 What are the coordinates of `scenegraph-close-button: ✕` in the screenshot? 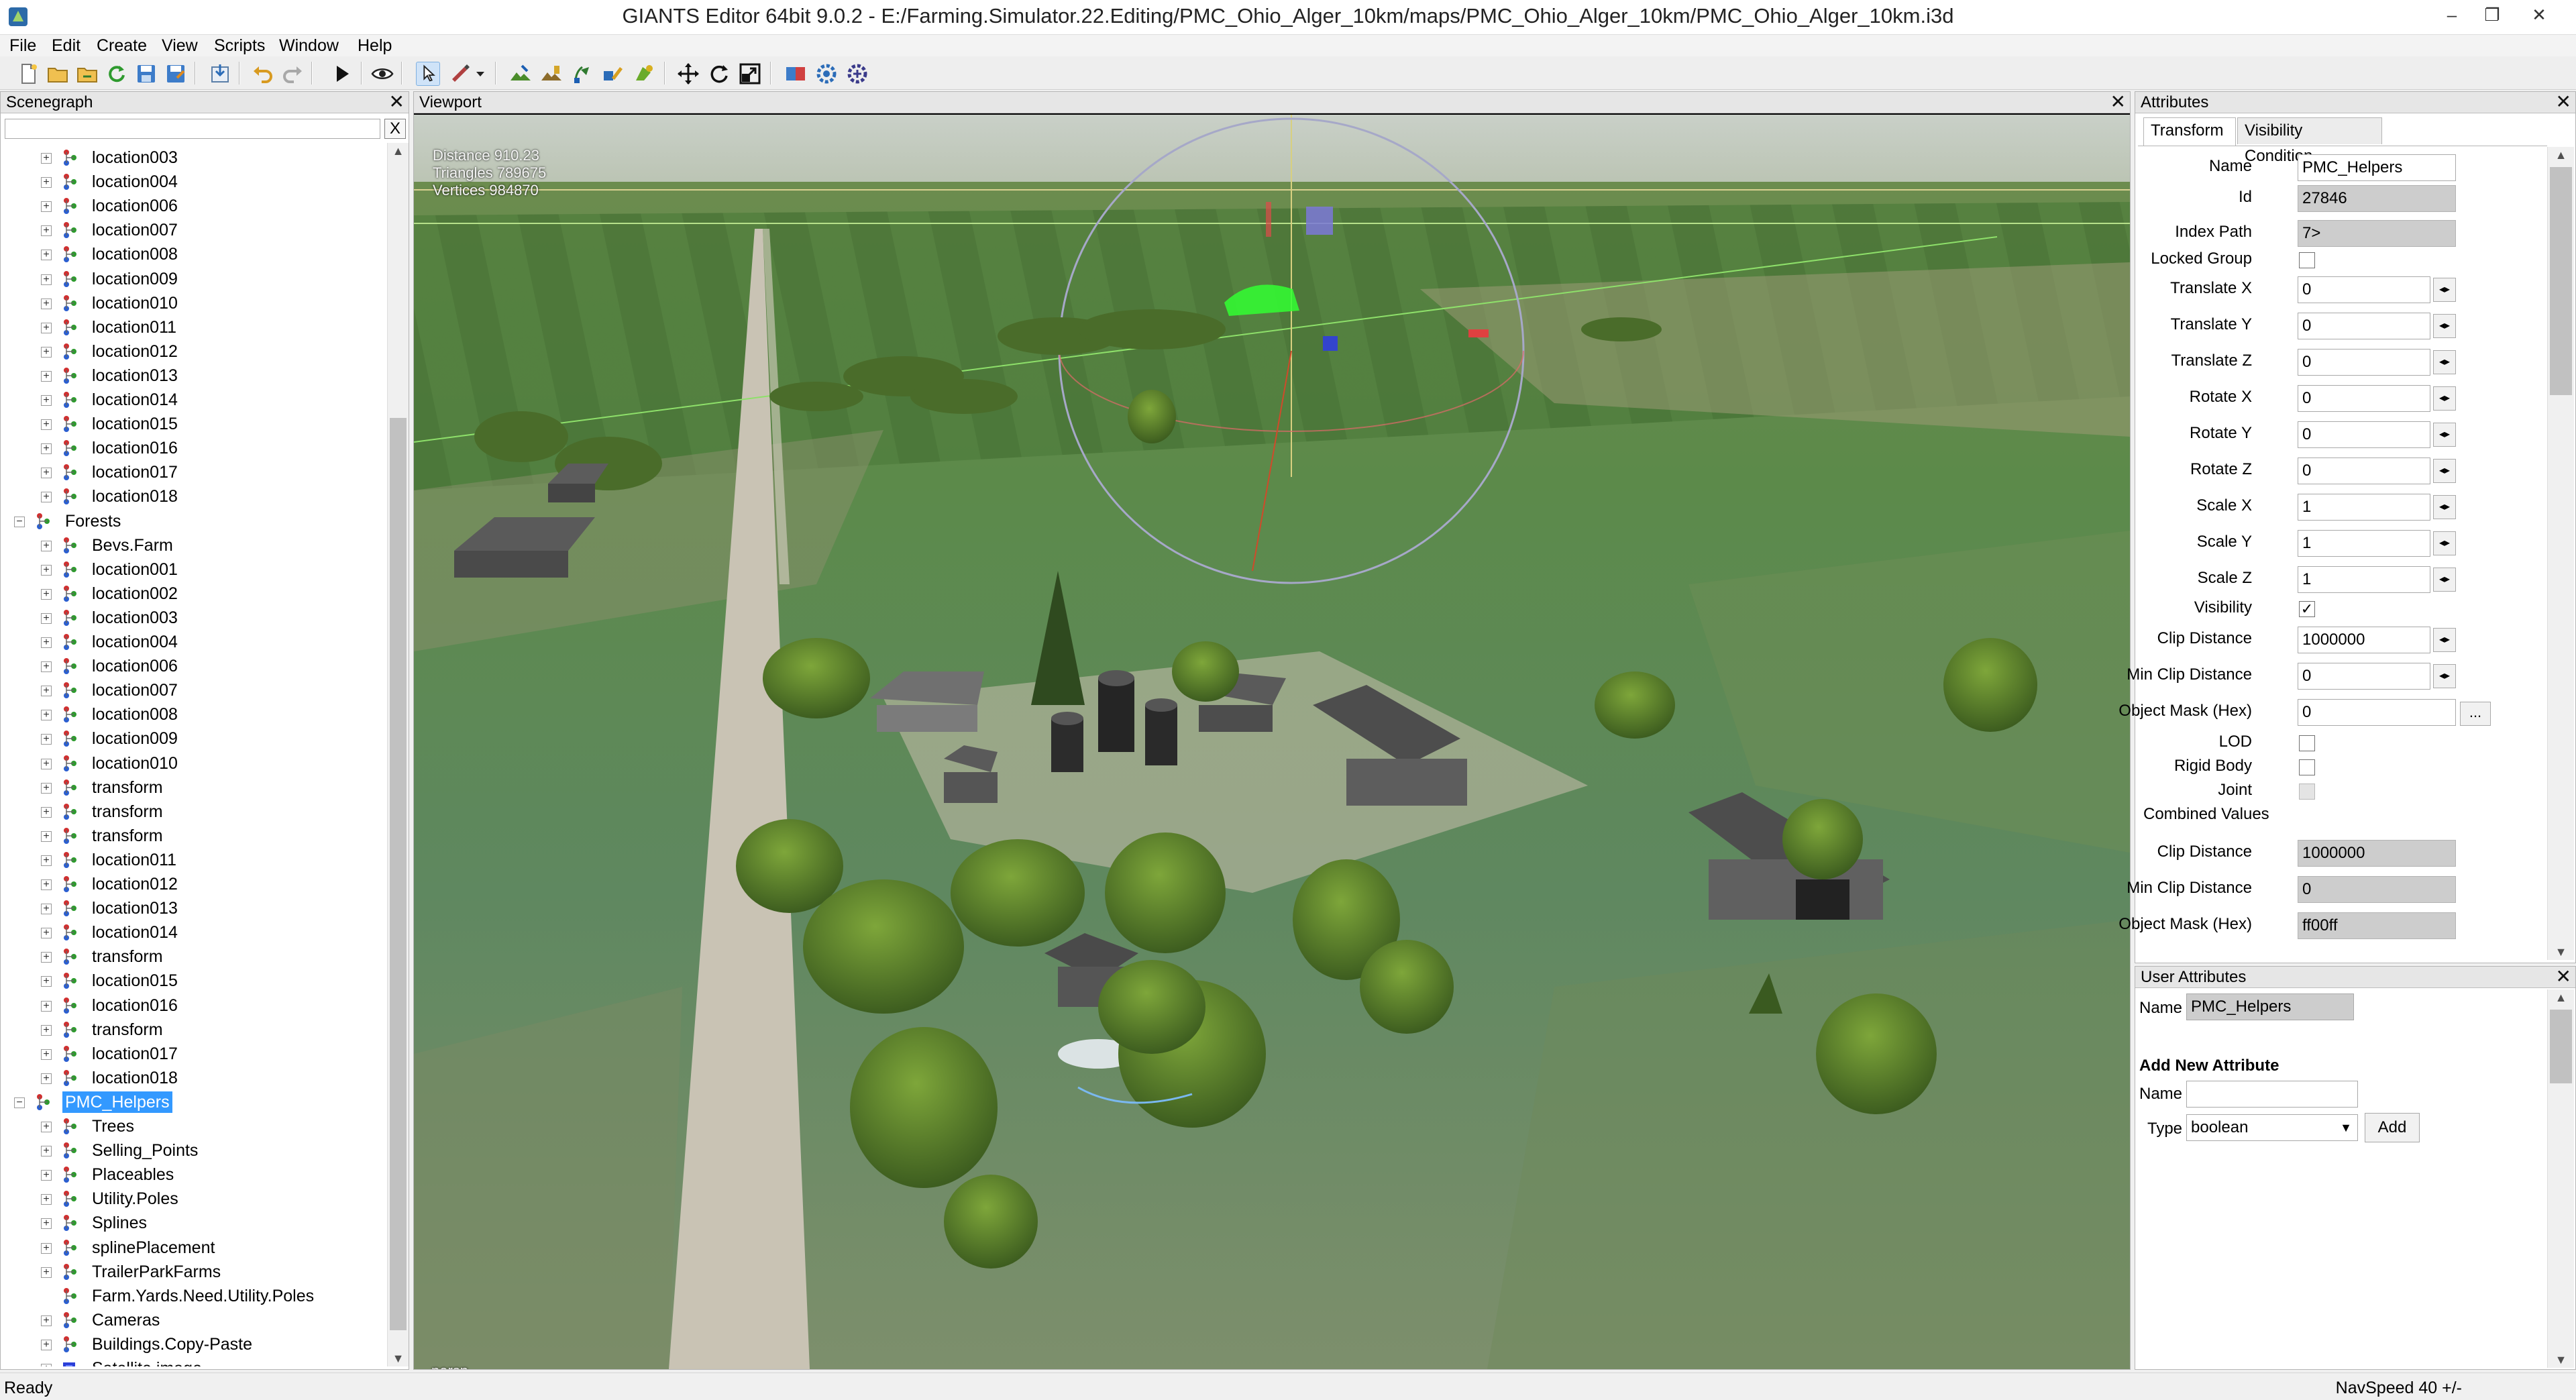 It's located at (397, 102).